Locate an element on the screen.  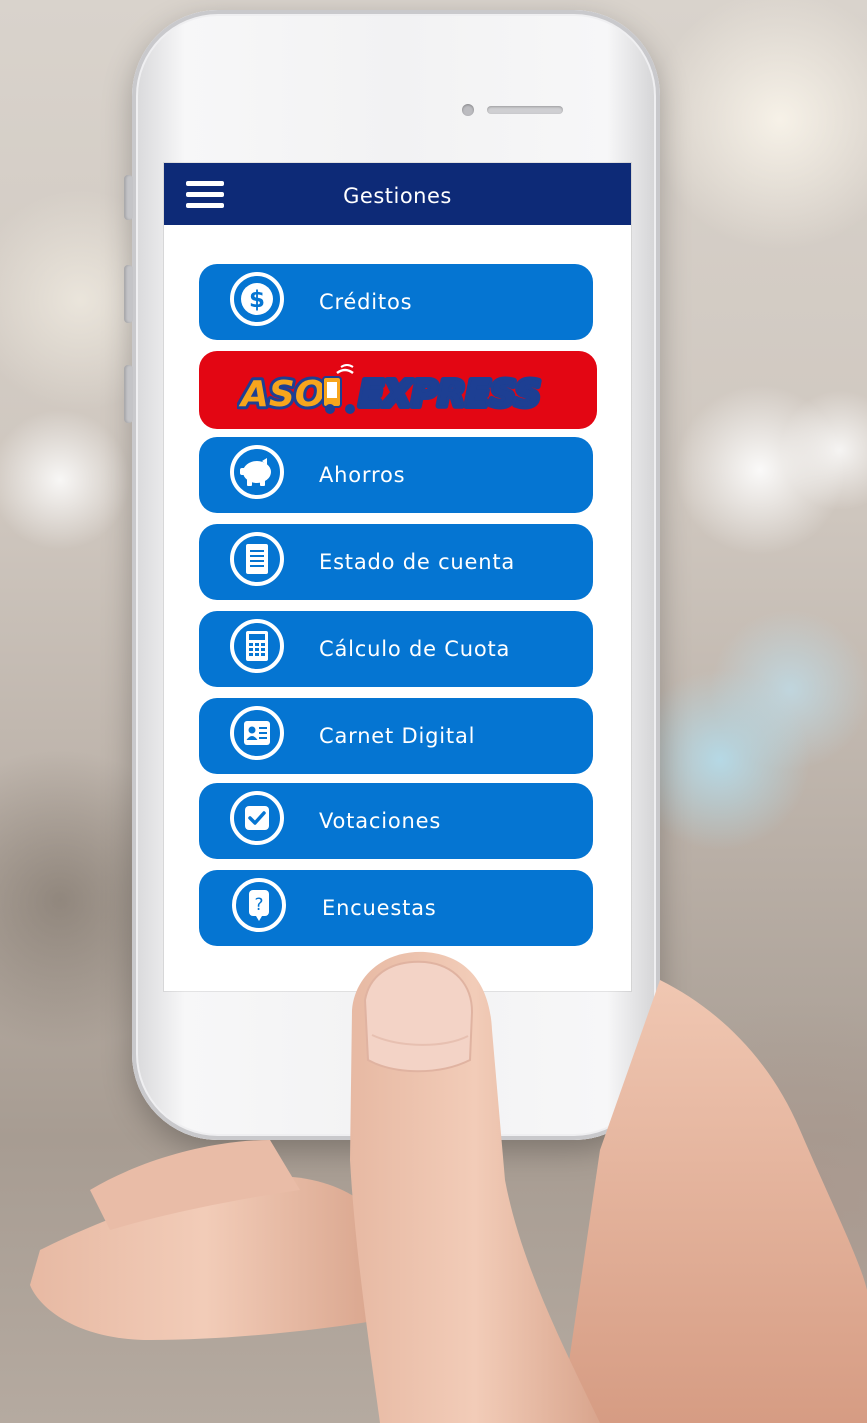
carnet-digital-button: Carnet Digital is located at coordinates (396, 736).